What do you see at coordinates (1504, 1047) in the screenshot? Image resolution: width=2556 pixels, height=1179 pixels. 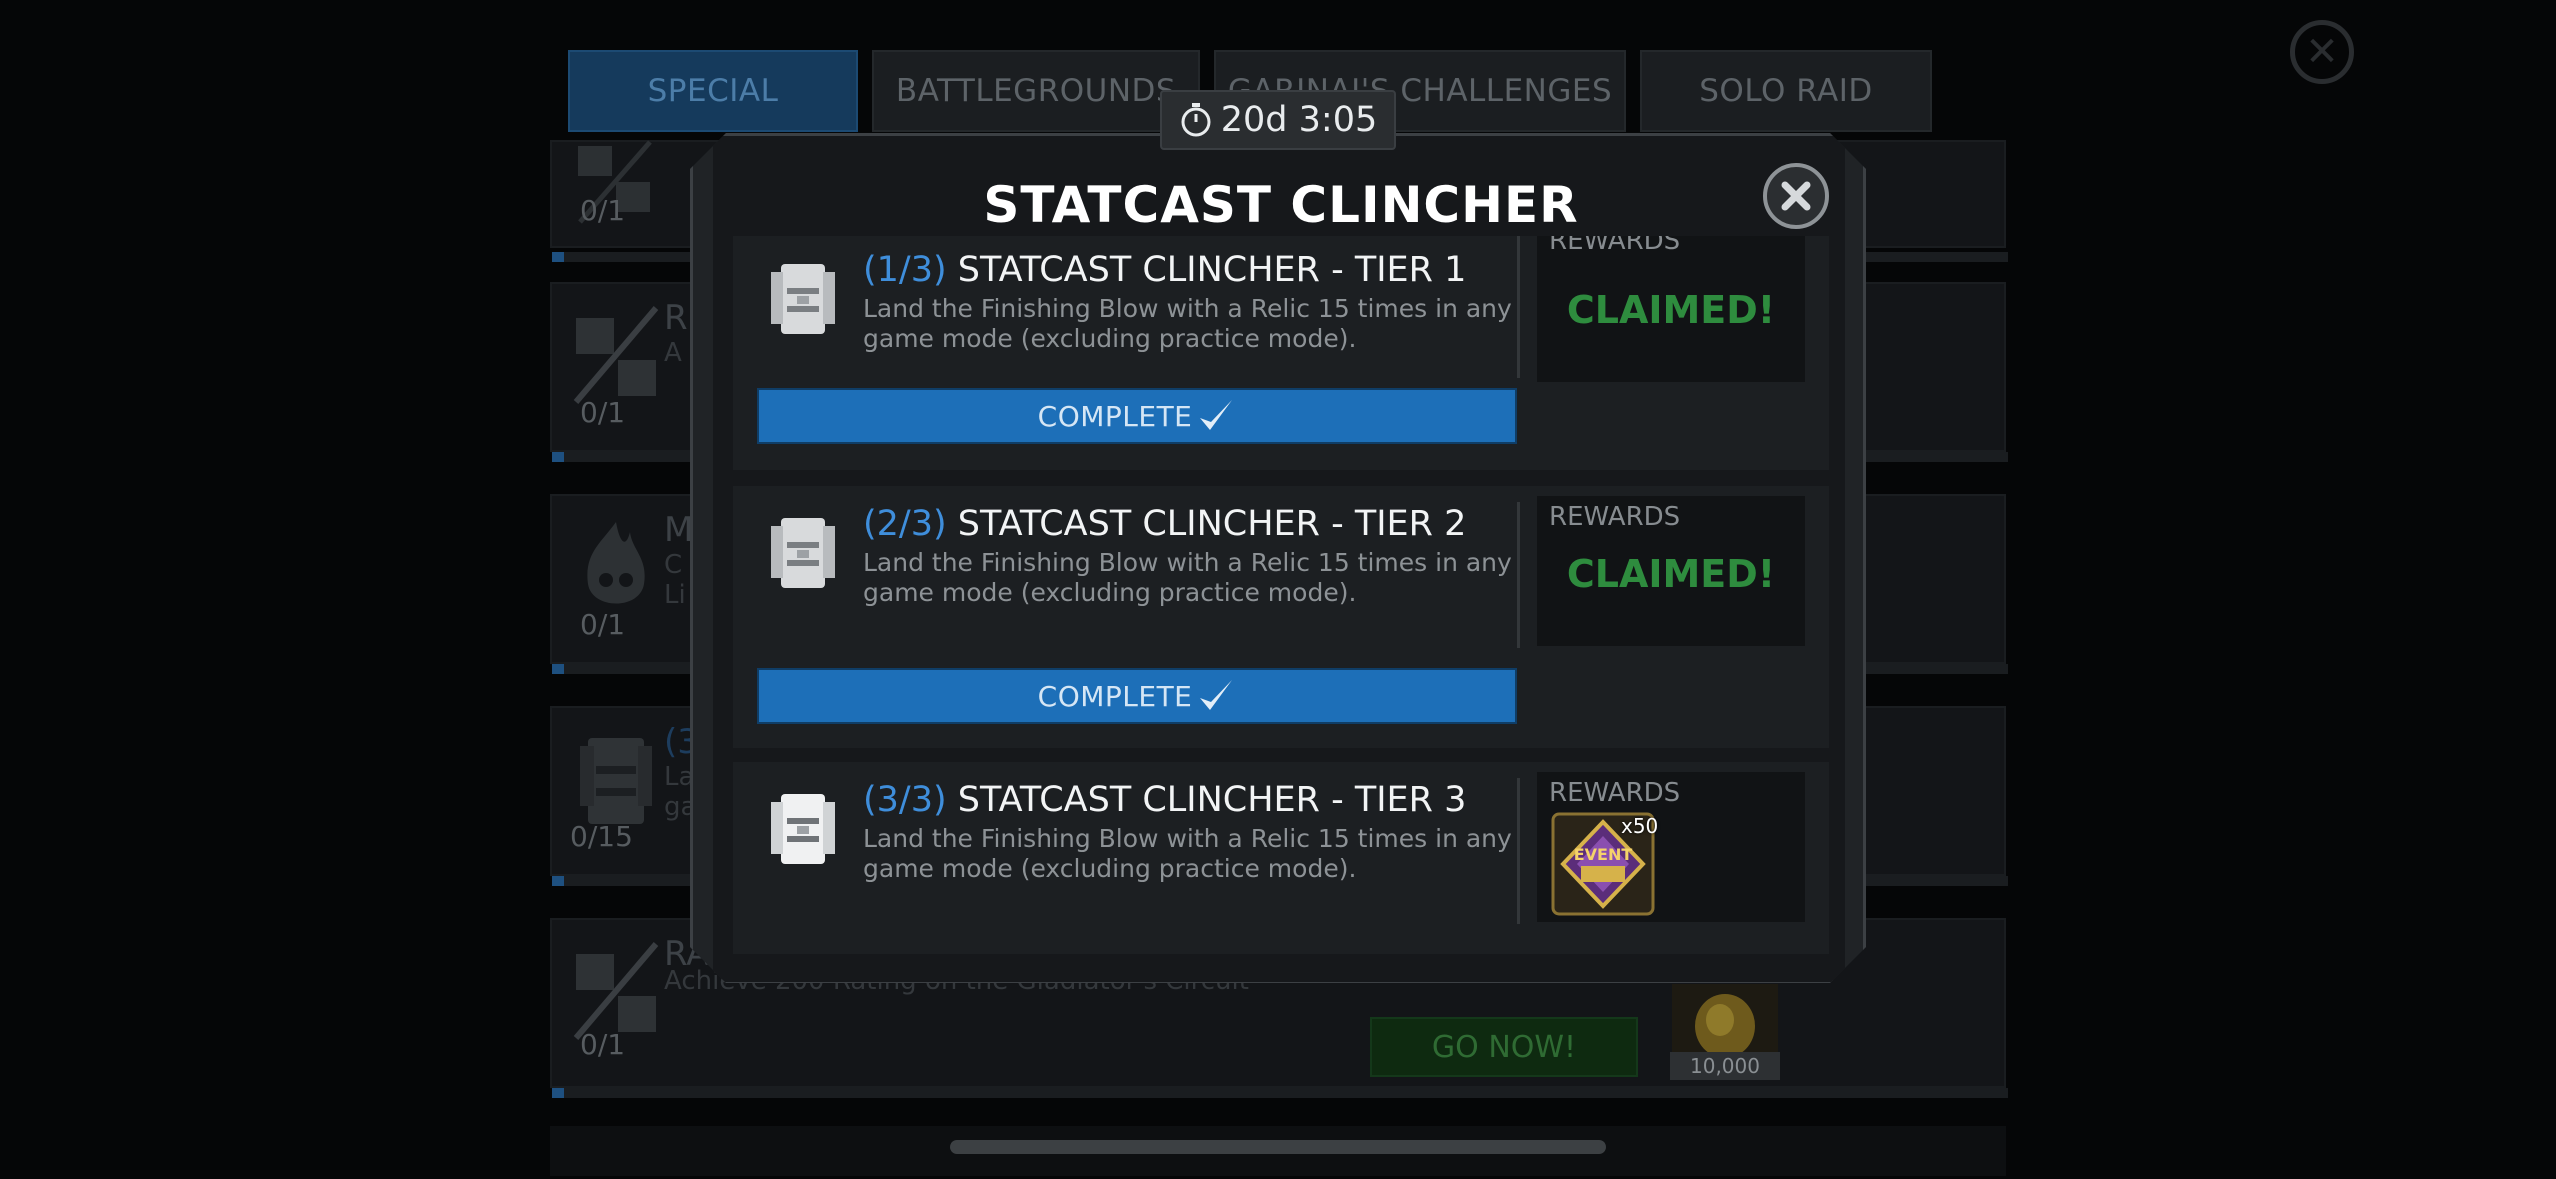 I see `go-now-button: GO NOW!` at bounding box center [1504, 1047].